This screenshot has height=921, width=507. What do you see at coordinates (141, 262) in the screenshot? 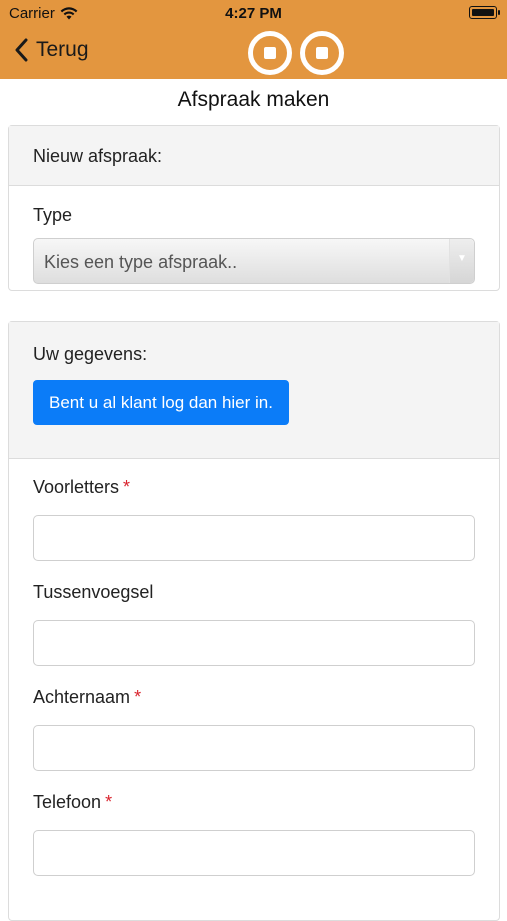
I see `type-select-value: Kies een type afspraak..` at bounding box center [141, 262].